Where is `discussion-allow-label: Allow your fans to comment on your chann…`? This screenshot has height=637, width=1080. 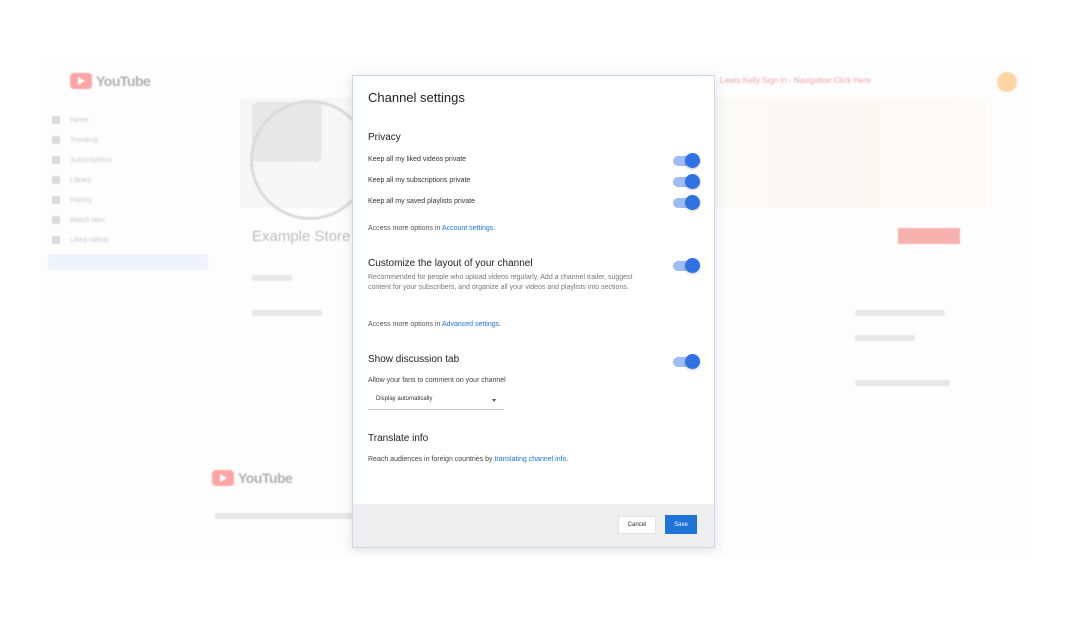 discussion-allow-label: Allow your fans to comment on your chann… is located at coordinates (437, 380).